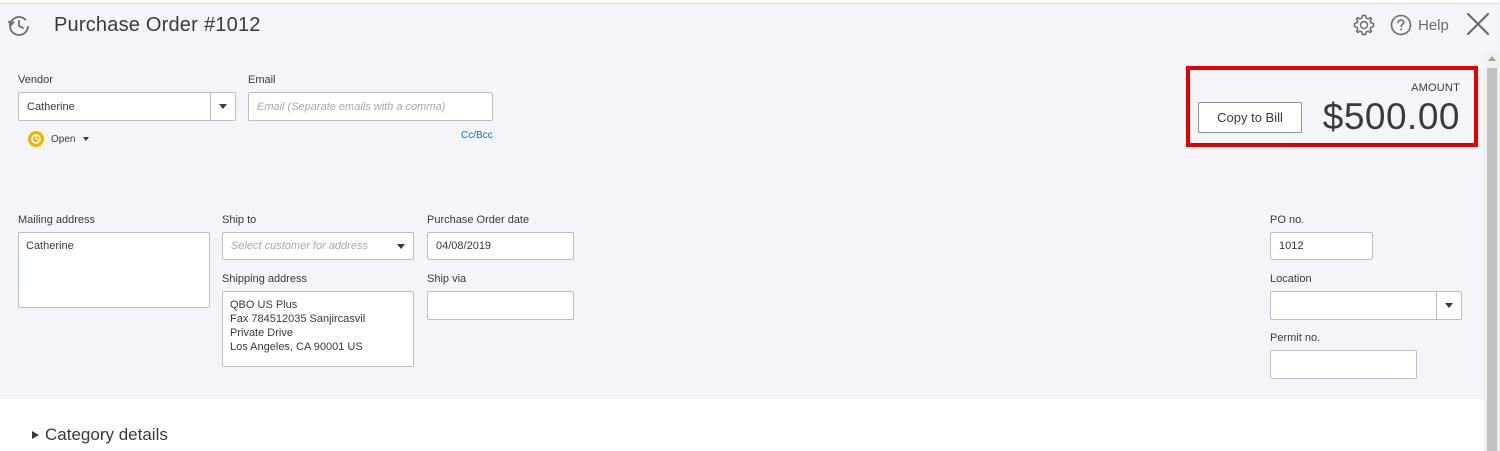  Describe the element at coordinates (35, 80) in the screenshot. I see `vendor-label: Vendor` at that location.